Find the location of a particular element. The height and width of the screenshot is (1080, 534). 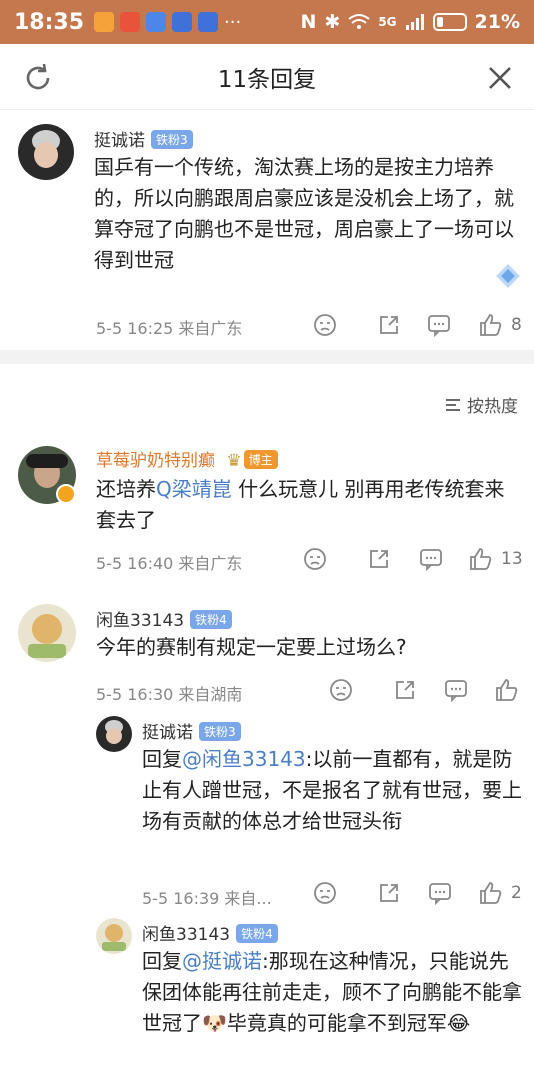

blogger-badge: 博主 is located at coordinates (260, 459).